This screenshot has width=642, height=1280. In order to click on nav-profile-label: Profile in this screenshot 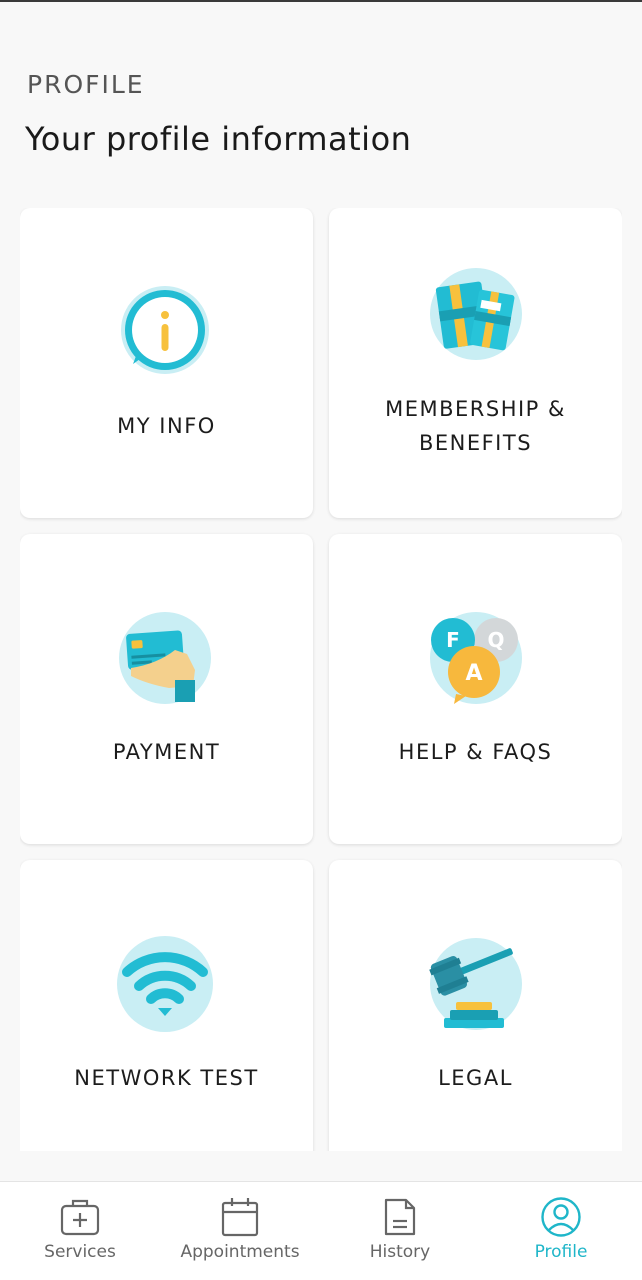, I will do `click(561, 1252)`.